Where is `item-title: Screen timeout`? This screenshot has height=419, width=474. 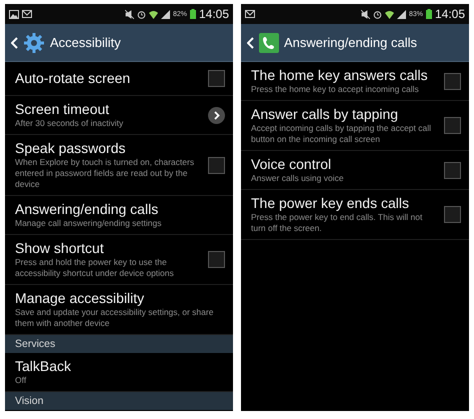 item-title: Screen timeout is located at coordinates (62, 109).